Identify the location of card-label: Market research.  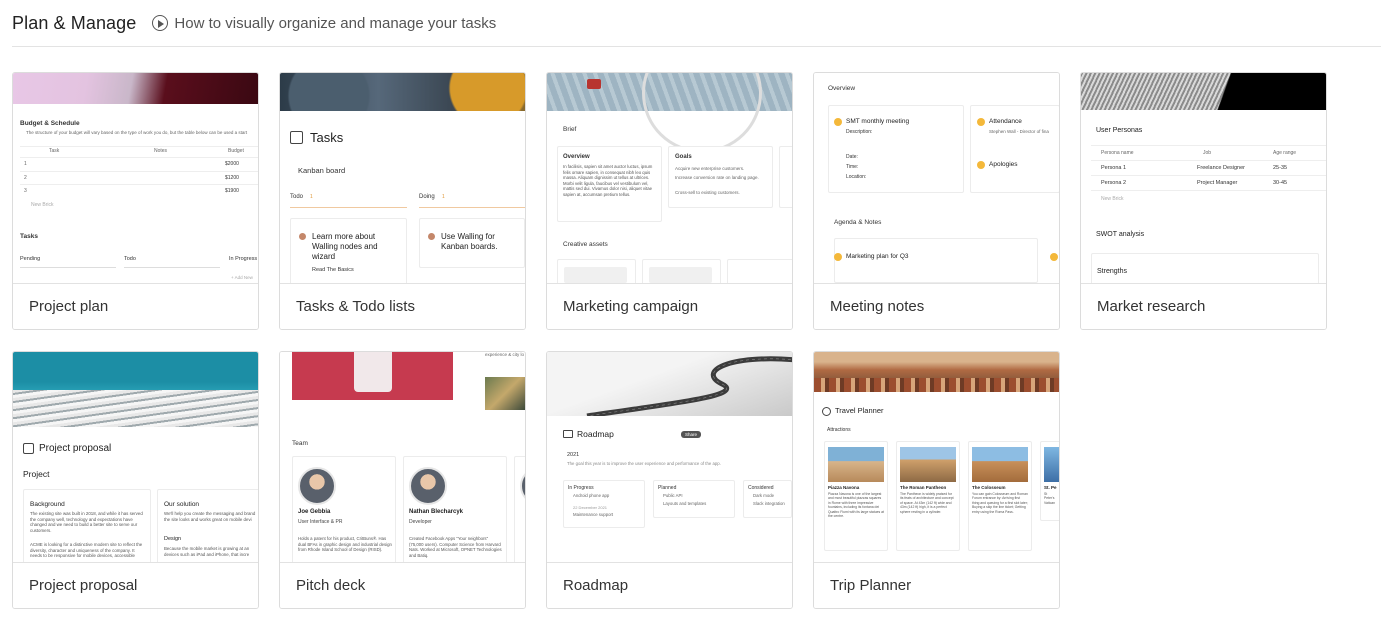
(1151, 306).